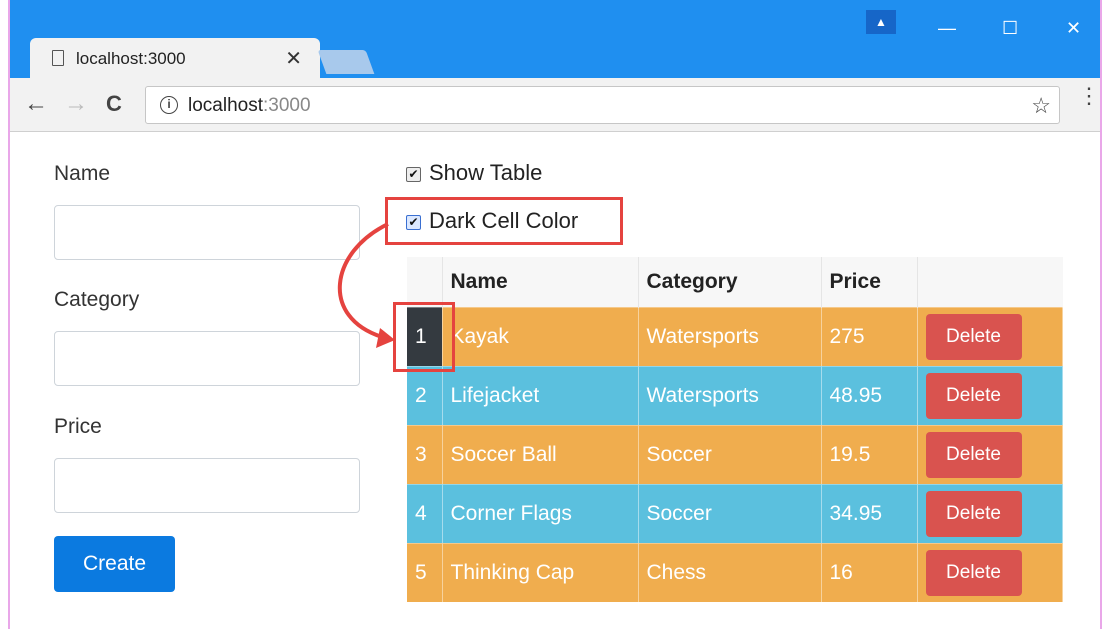 The width and height of the screenshot is (1110, 629). I want to click on row-name: Corner Flags, so click(540, 513).